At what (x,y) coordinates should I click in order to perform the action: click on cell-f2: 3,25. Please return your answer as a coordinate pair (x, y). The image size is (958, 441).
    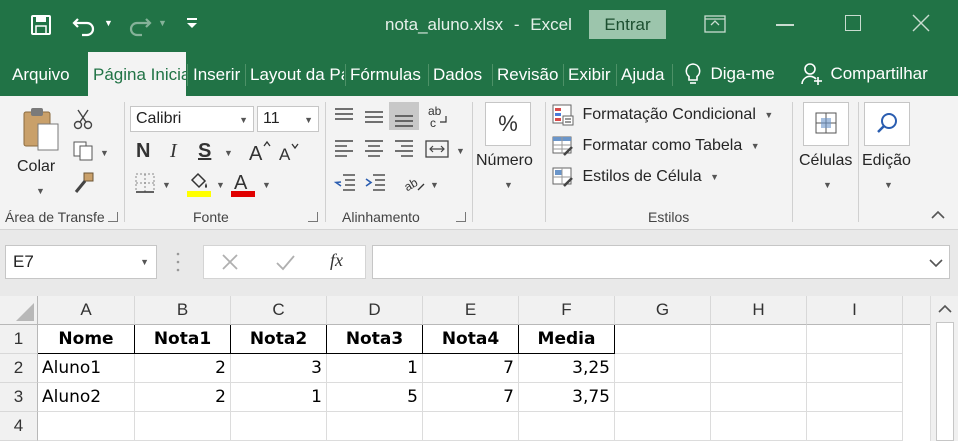
    Looking at the image, I should click on (567, 368).